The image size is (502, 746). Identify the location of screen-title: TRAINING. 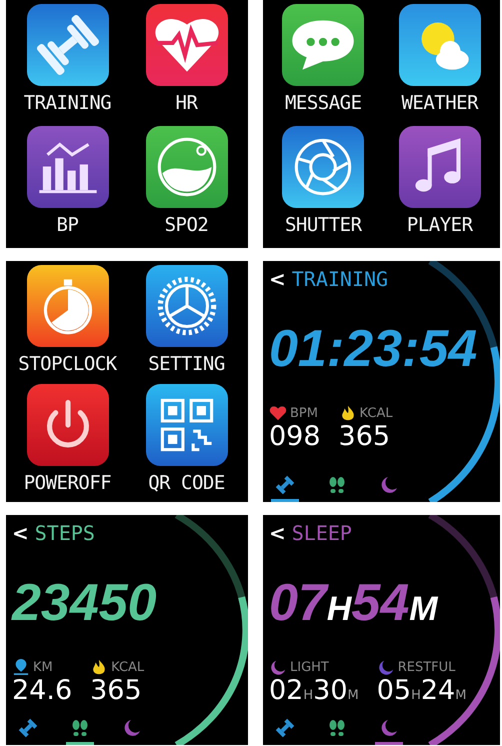
(340, 279).